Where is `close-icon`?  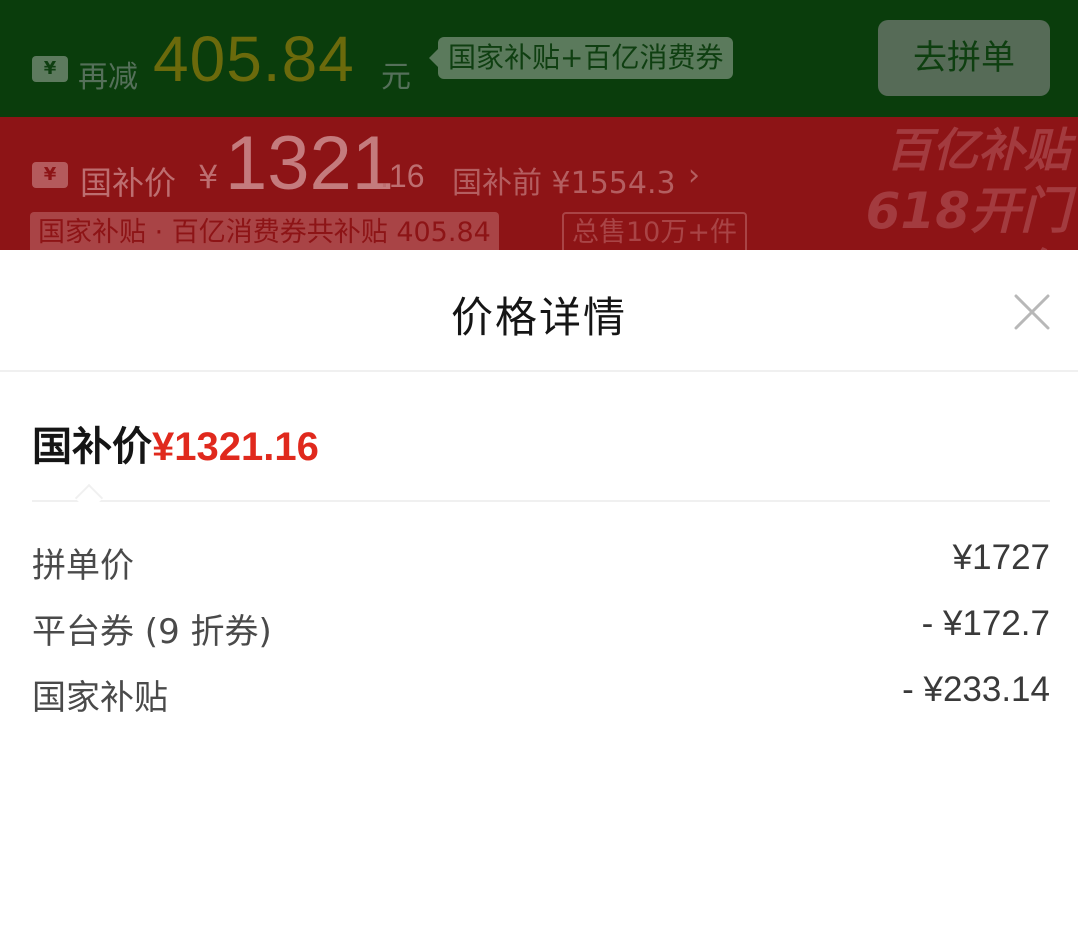
close-icon is located at coordinates (1032, 312).